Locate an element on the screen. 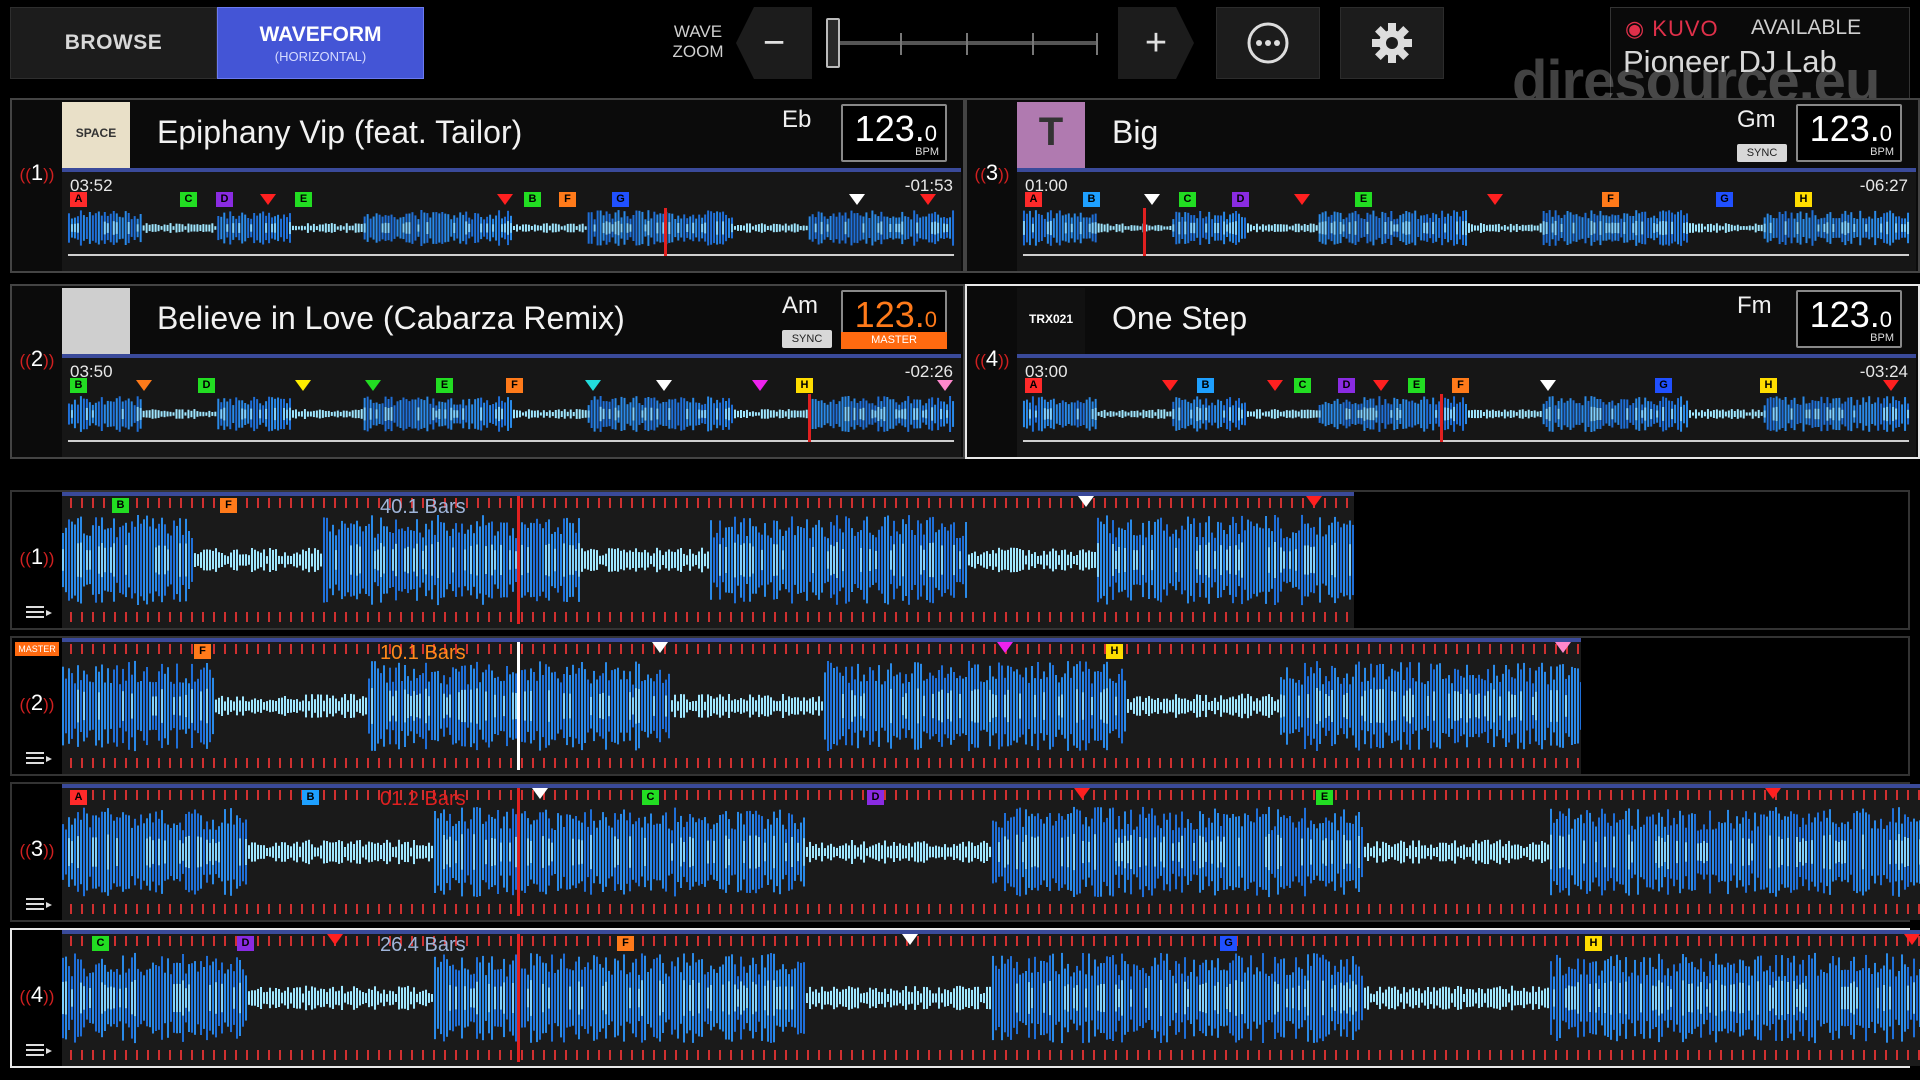  waveform-lane-4: ((4)) 26.4 Bars C D F G H is located at coordinates (965, 998).